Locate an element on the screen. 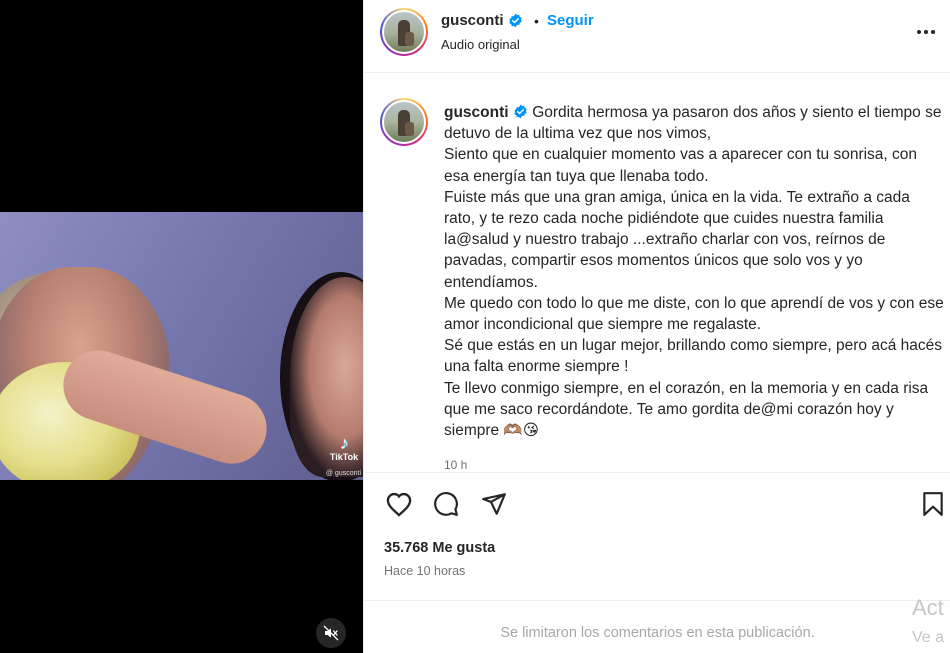 The width and height of the screenshot is (950, 653). save-button is located at coordinates (933, 504).